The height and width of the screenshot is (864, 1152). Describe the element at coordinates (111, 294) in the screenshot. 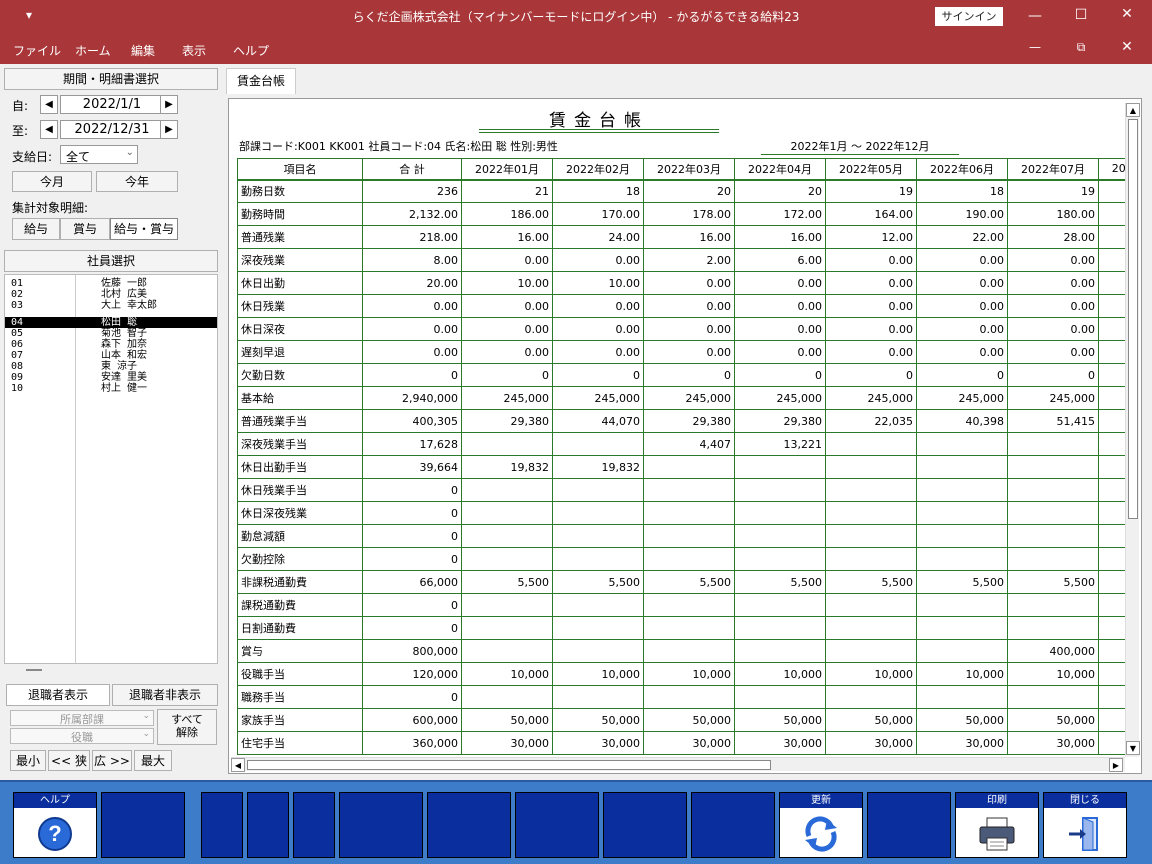

I see `employee-row: 02 北村 広美` at that location.